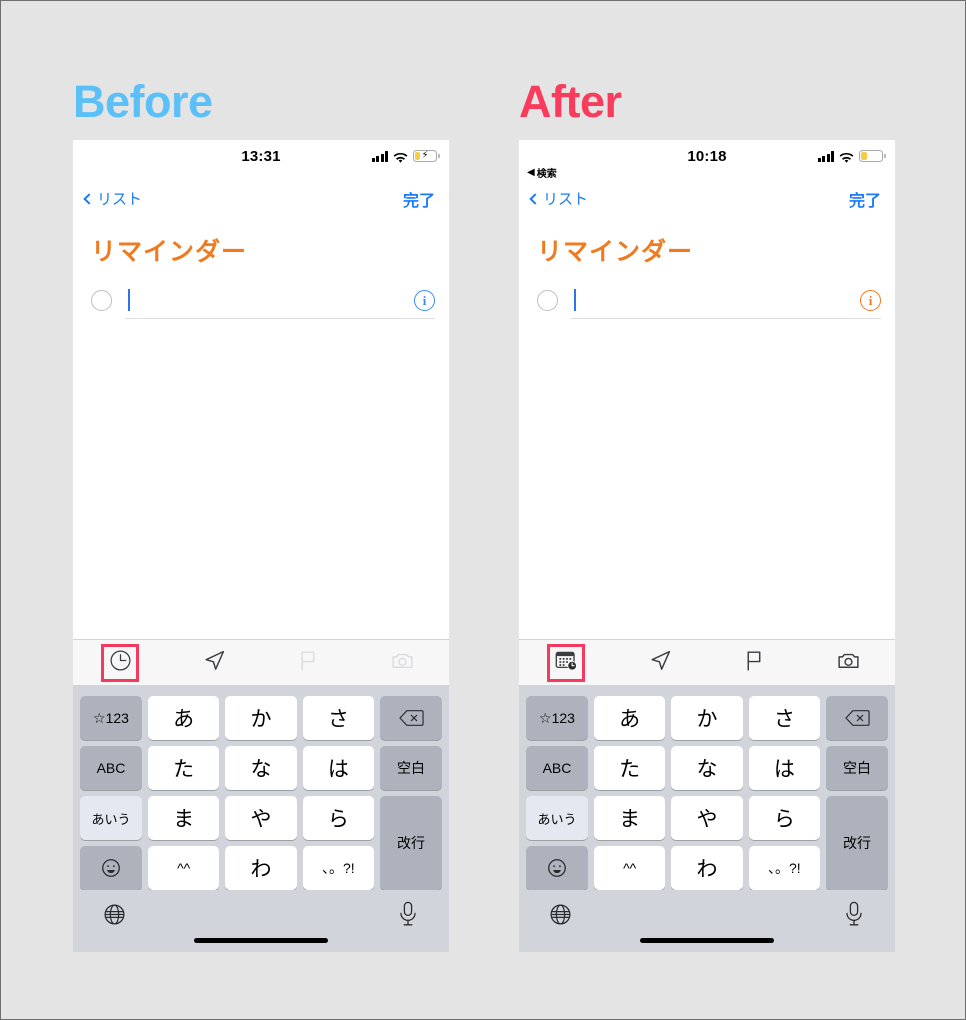  Describe the element at coordinates (570, 101) in the screenshot. I see `panel-title-after: After` at that location.